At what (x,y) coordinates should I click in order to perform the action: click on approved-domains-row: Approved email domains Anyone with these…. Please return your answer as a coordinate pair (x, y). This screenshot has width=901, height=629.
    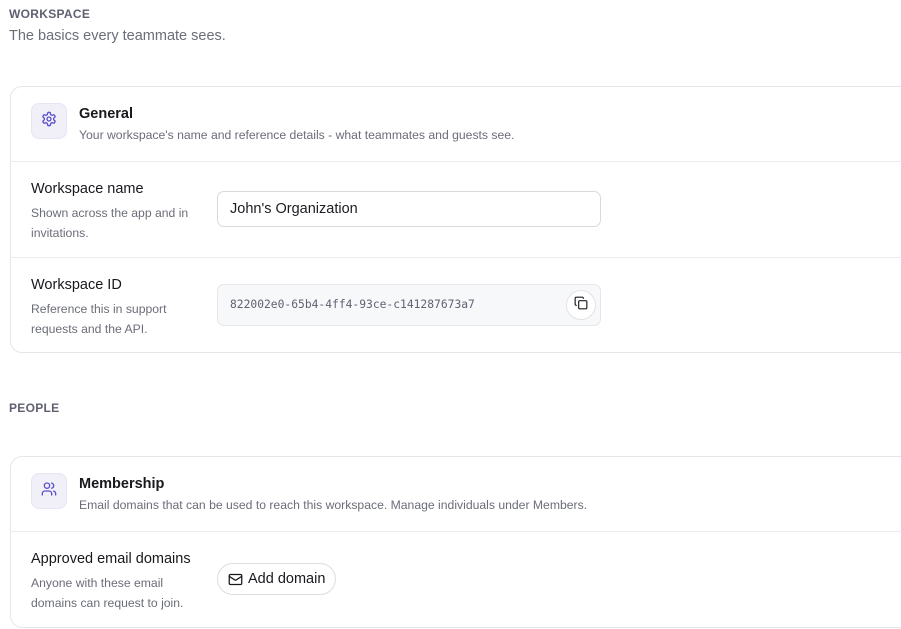
    Looking at the image, I should click on (456, 579).